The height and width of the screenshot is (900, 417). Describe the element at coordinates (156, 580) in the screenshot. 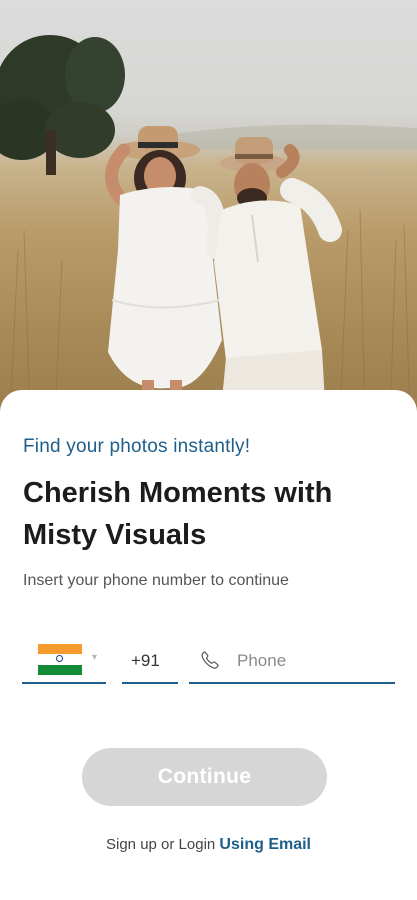

I see `subtitle: Insert your phone number to continue` at that location.